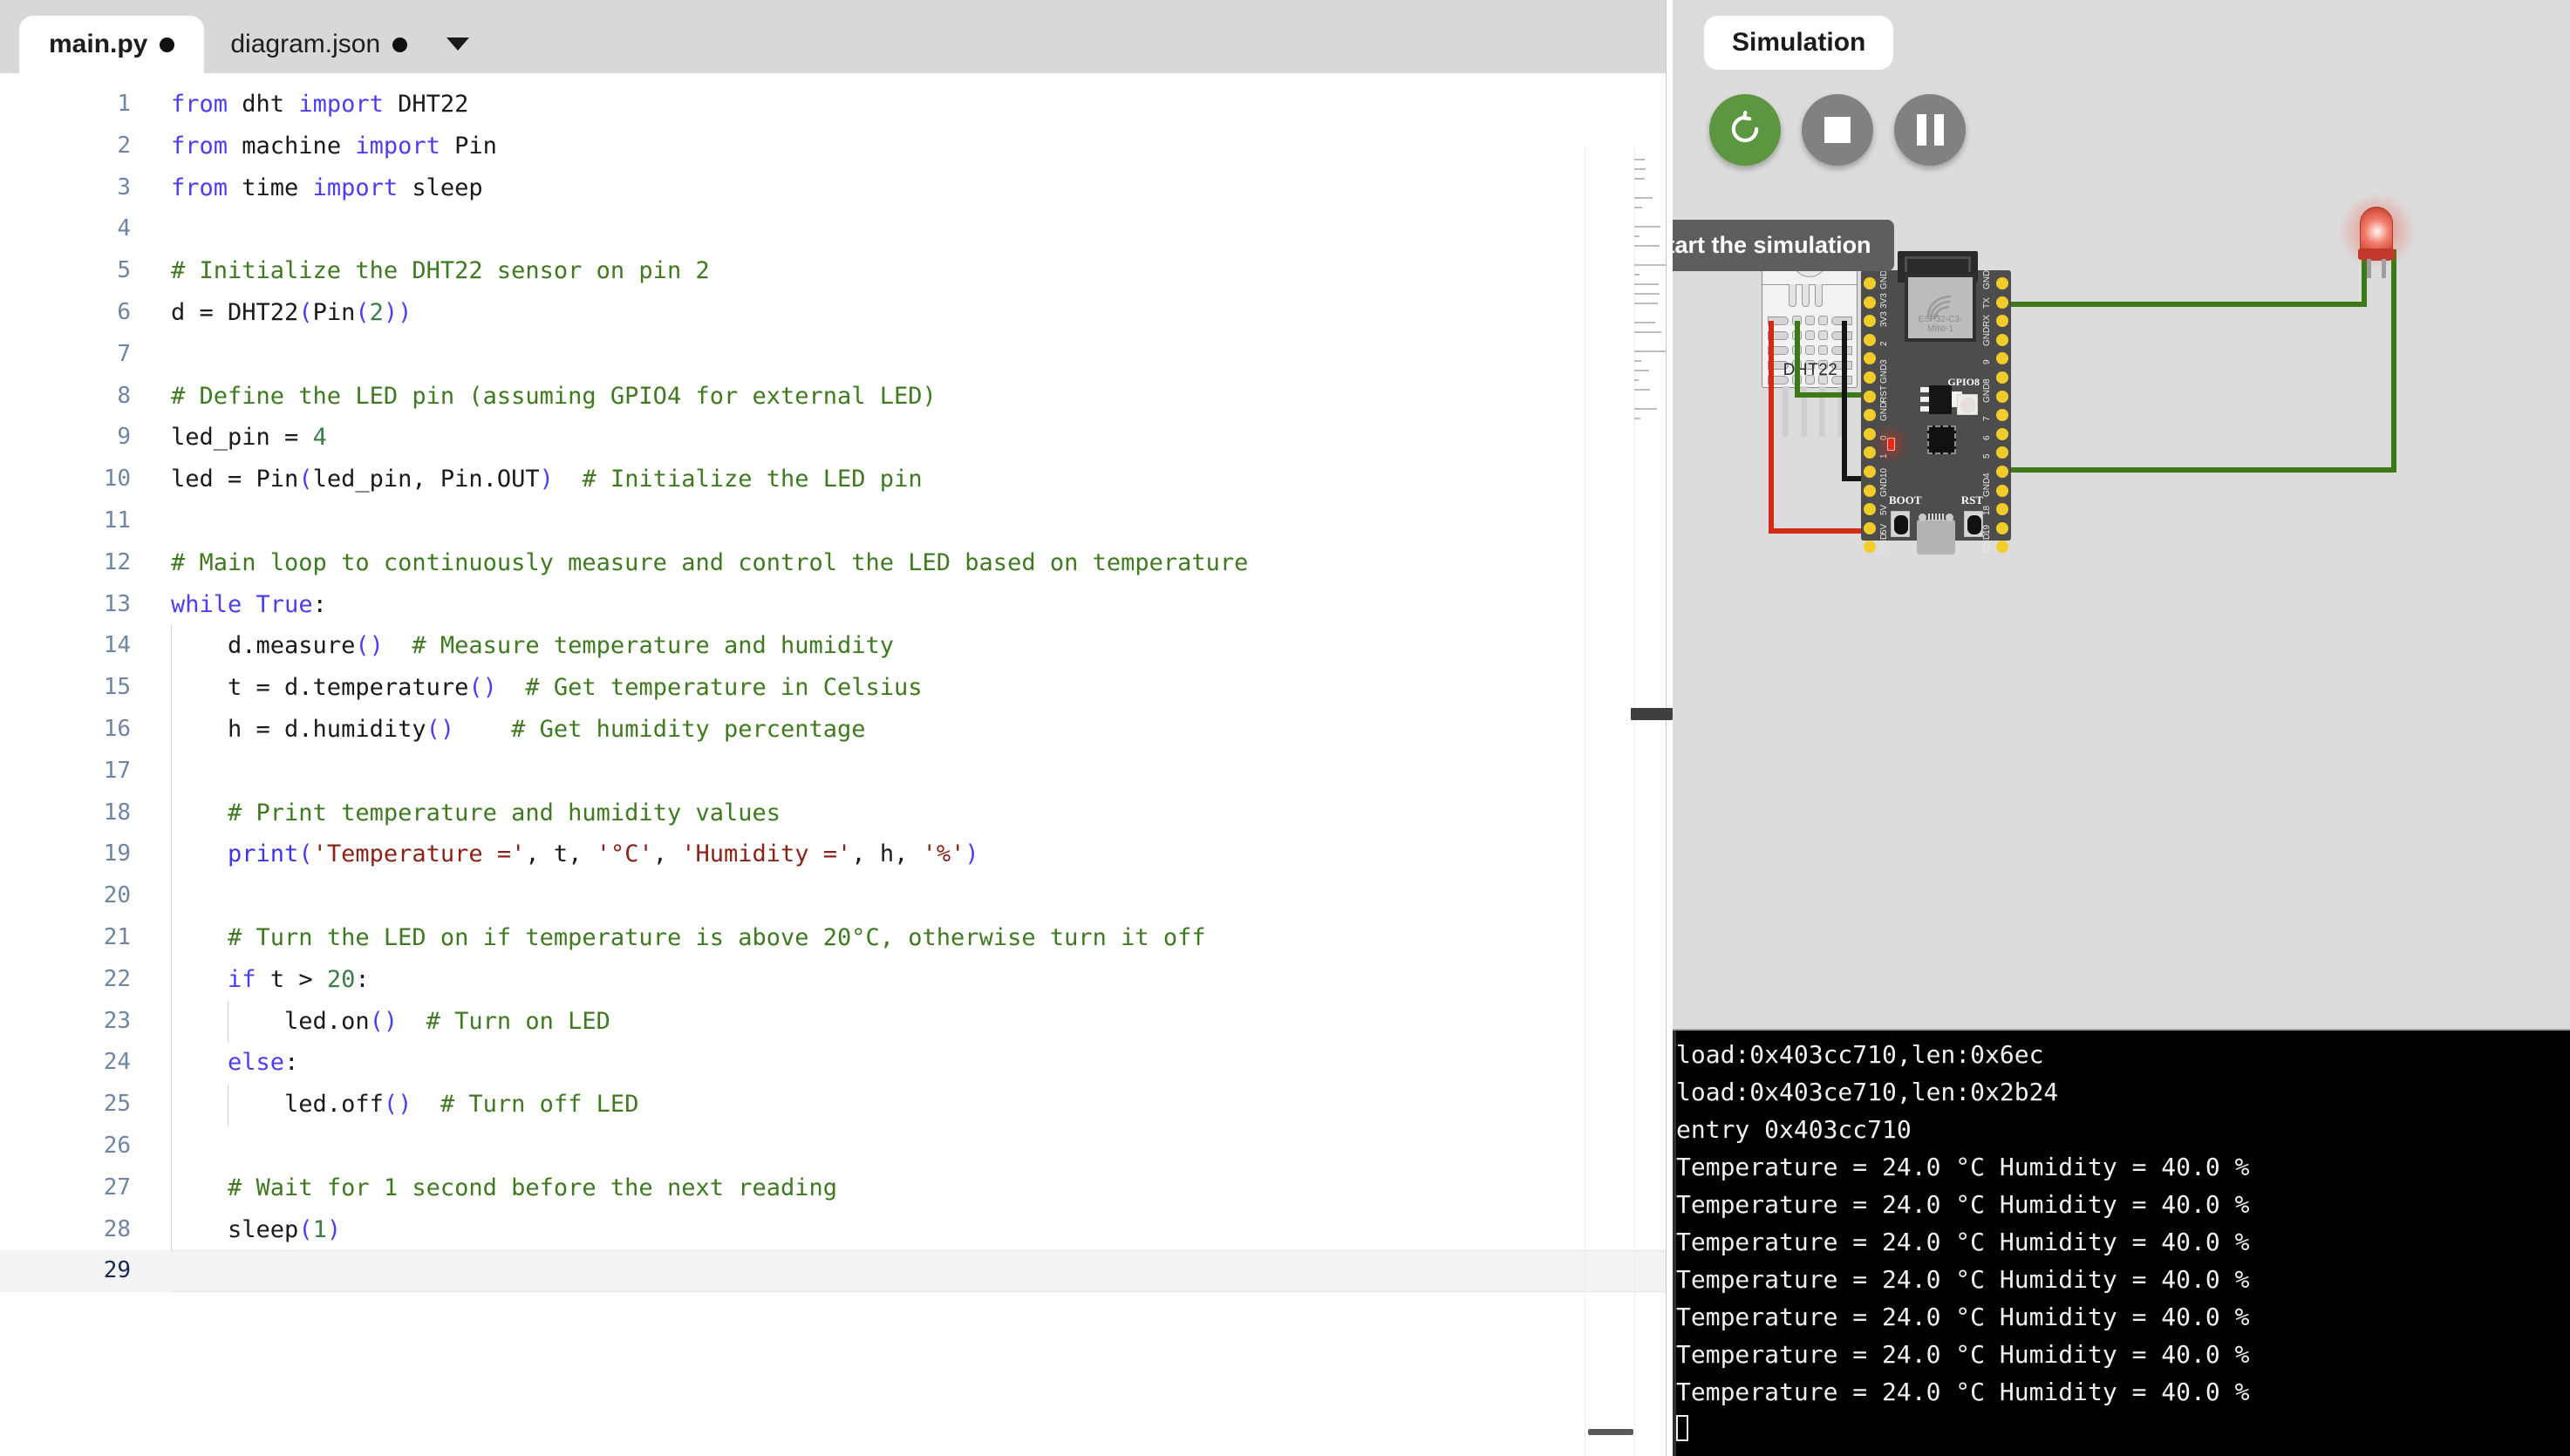 The width and height of the screenshot is (2570, 1456). What do you see at coordinates (2187, 304) in the screenshot?
I see `wire-led-cathode-horizontal` at bounding box center [2187, 304].